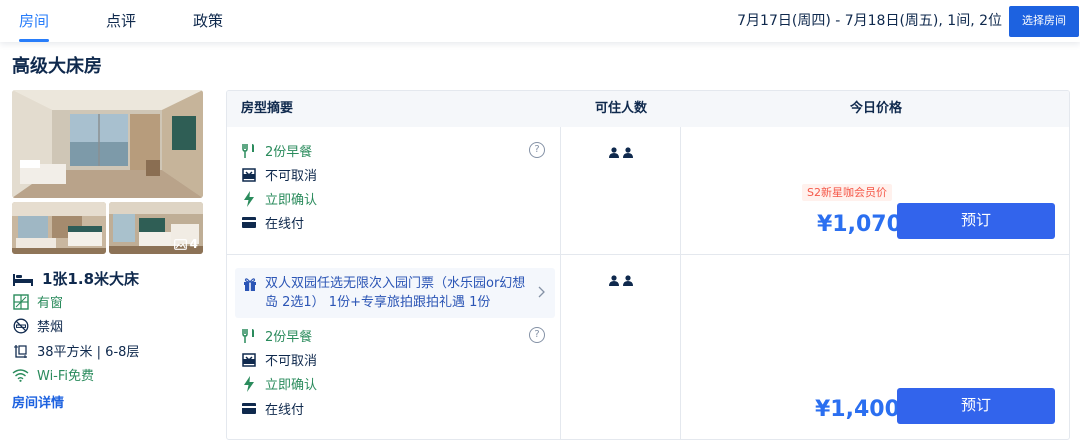 Image resolution: width=1080 pixels, height=444 pixels. I want to click on bed-label: 1张1.8米大床, so click(91, 279).